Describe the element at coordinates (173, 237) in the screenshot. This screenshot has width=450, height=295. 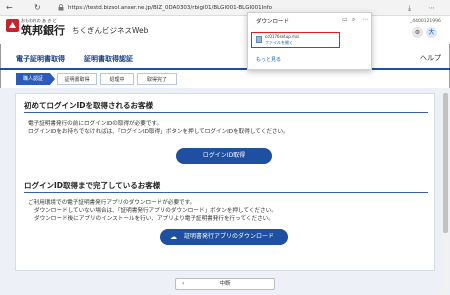
I see `download-cloud-icon: ☁` at that location.